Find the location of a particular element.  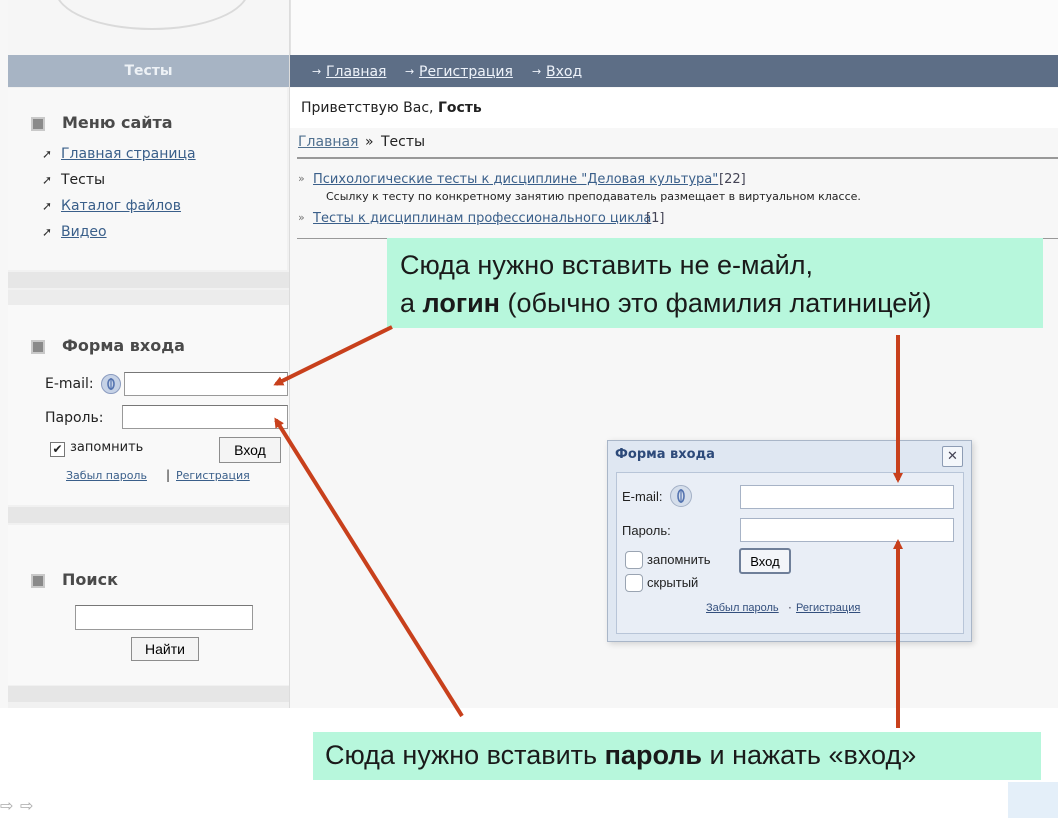

prev-slide-icon: ⇨ is located at coordinates (6, 805).